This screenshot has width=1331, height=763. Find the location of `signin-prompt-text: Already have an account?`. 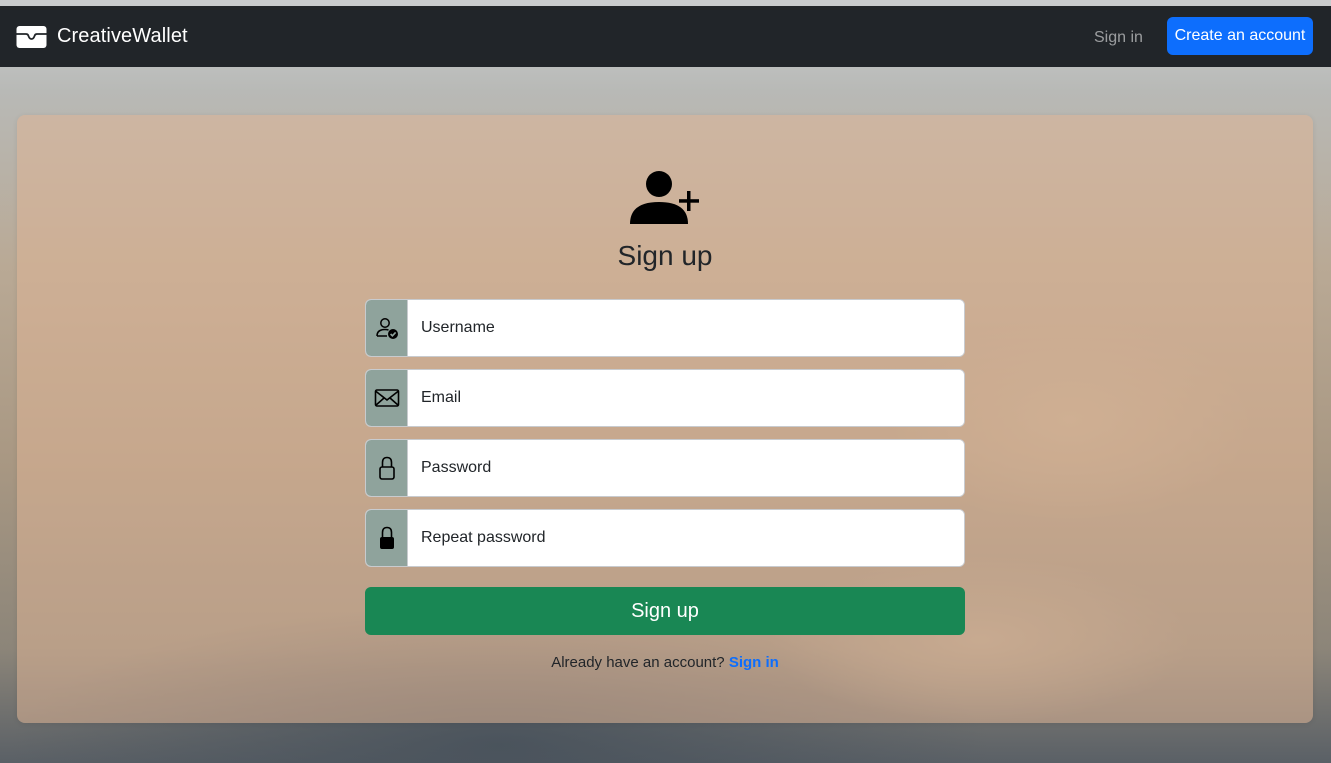

signin-prompt-text: Already have an account? is located at coordinates (638, 662).